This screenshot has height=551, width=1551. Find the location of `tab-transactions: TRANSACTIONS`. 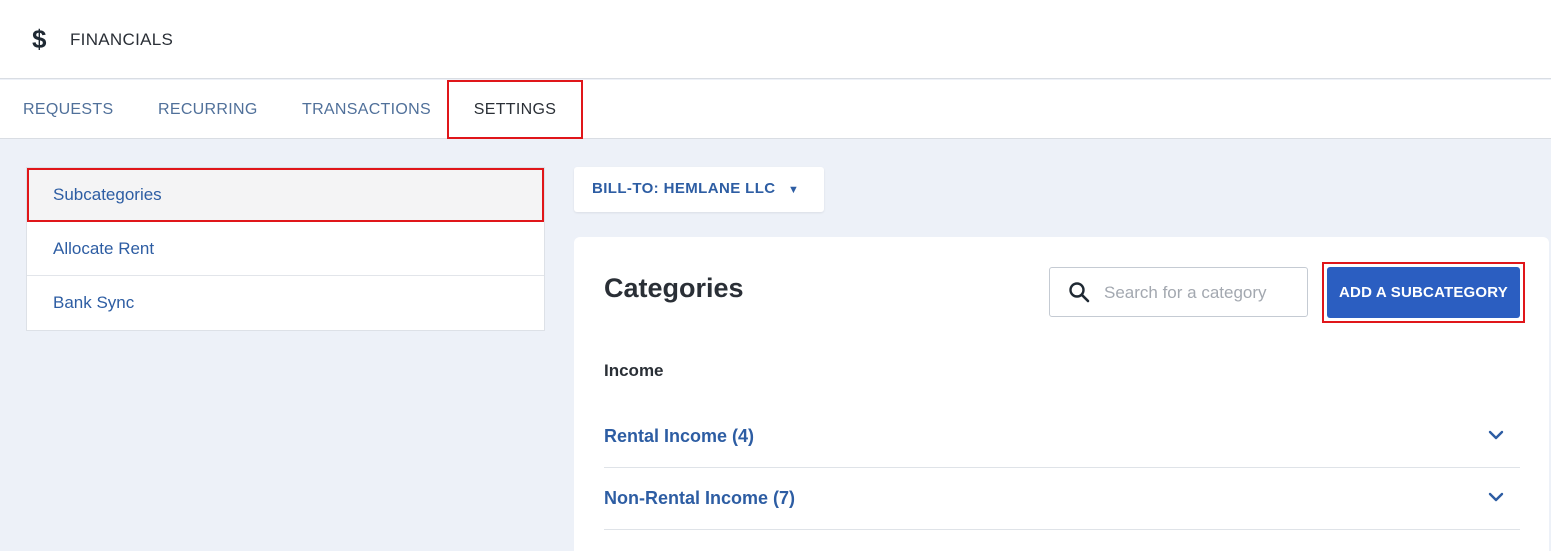

tab-transactions: TRANSACTIONS is located at coordinates (366, 109).